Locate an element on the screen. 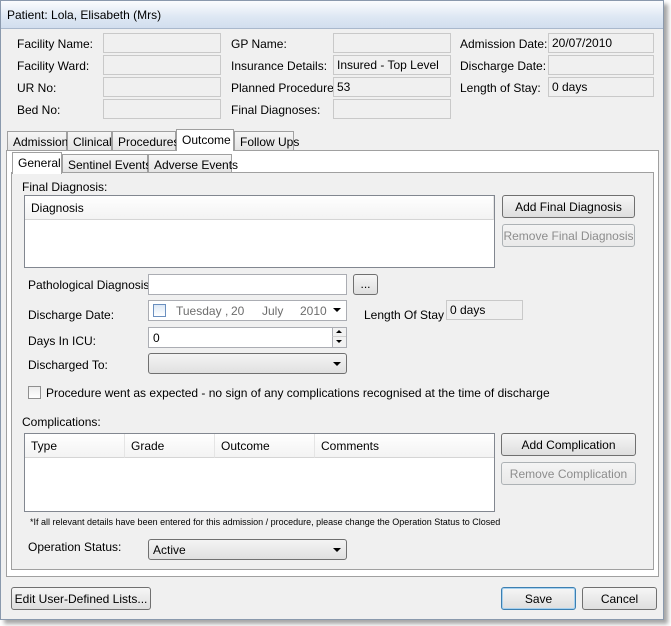 The image size is (671, 626). cancel-button: Cancel is located at coordinates (619, 598).